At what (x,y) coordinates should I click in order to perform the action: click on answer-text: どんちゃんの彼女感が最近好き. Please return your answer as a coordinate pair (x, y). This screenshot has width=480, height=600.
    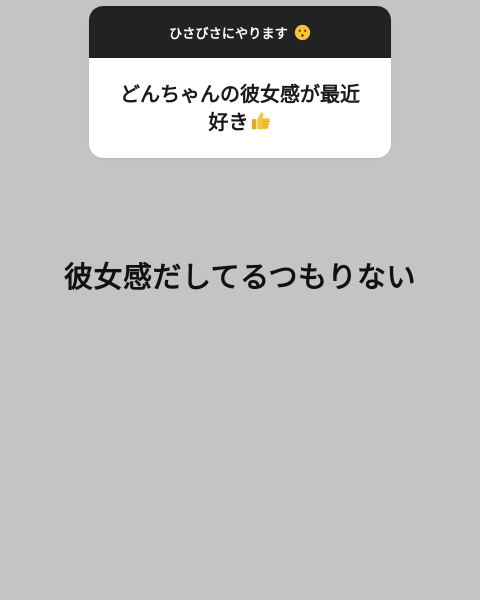
    Looking at the image, I should click on (240, 108).